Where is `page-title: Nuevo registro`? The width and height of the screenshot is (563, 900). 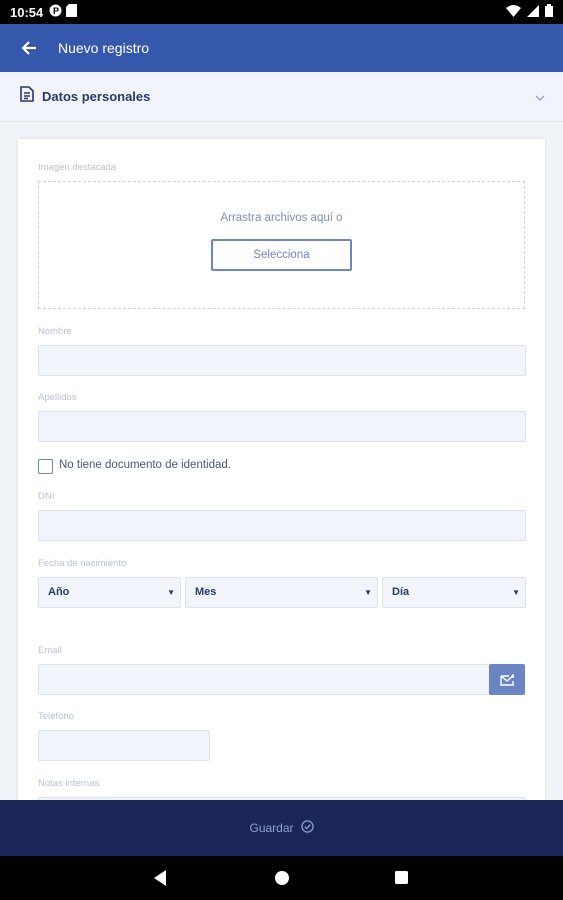 page-title: Nuevo registro is located at coordinates (104, 48).